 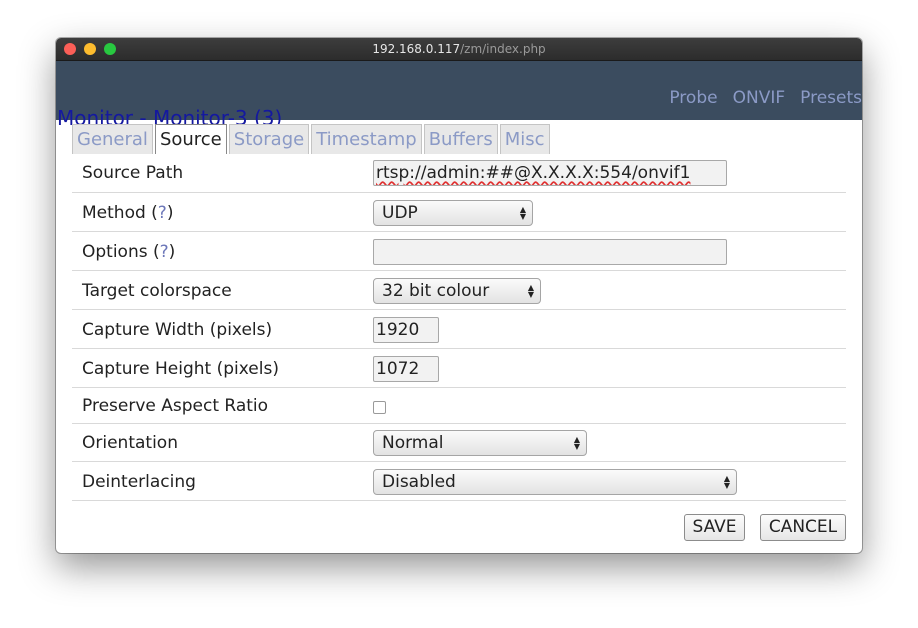 I want to click on options-label-text: Options (, so click(x=121, y=252).